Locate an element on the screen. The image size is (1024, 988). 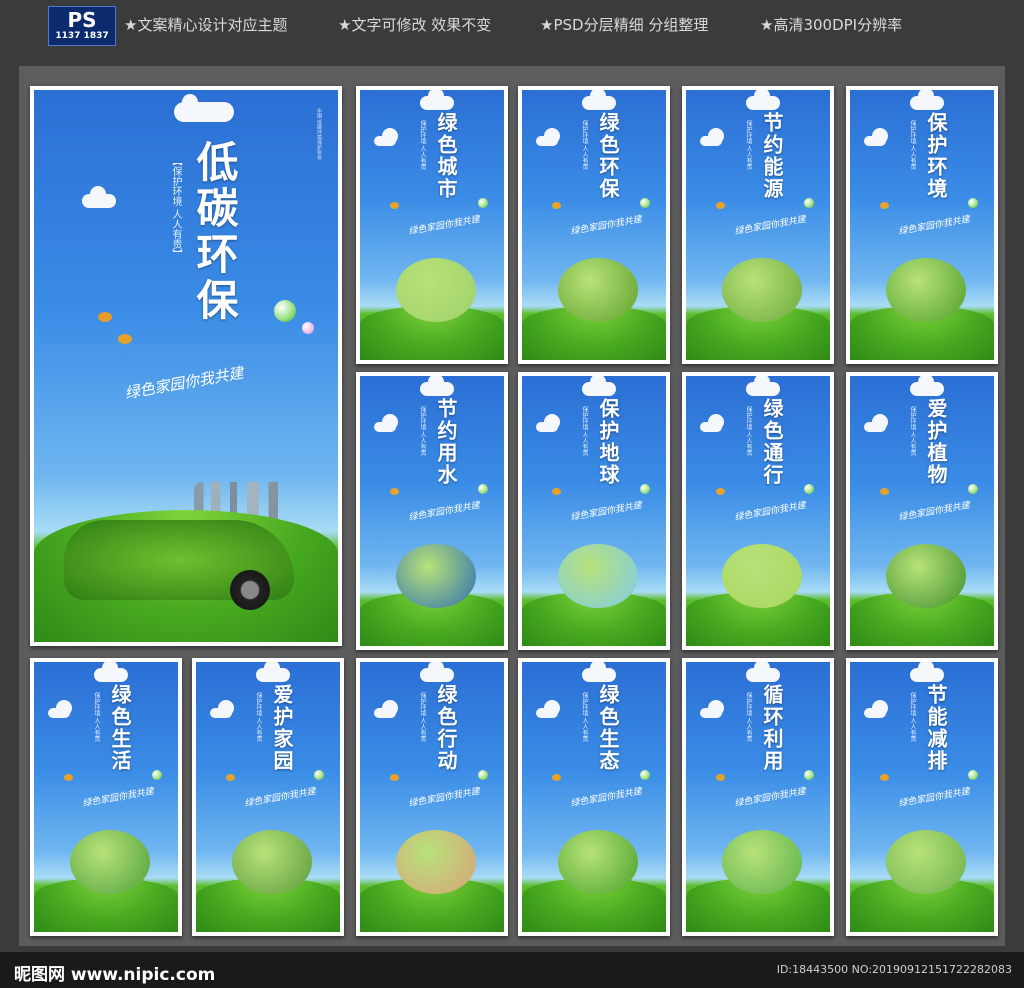
poster-card: 爱护植物 保护环境 人人有责绿色家园你我共建 is located at coordinates (922, 511).